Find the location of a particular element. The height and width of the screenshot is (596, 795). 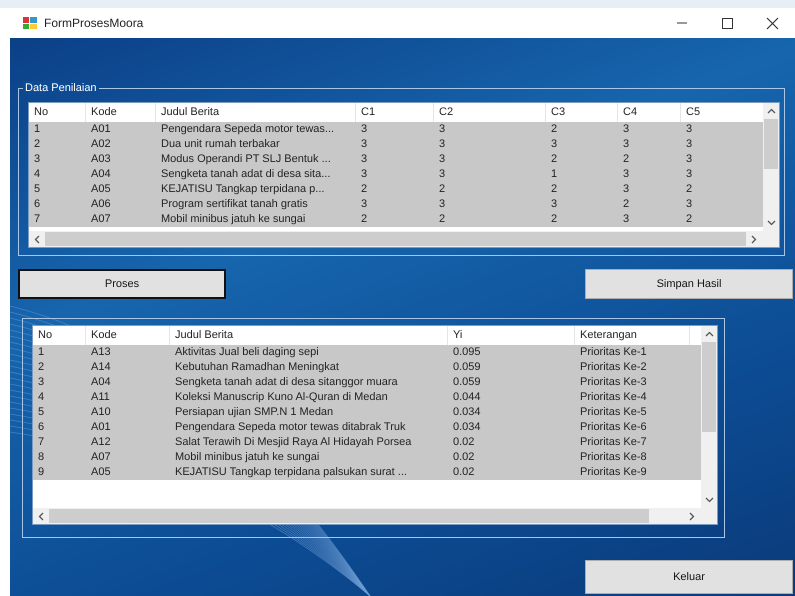

table-cell-text: Prioritas Ke-2 is located at coordinates (613, 367).